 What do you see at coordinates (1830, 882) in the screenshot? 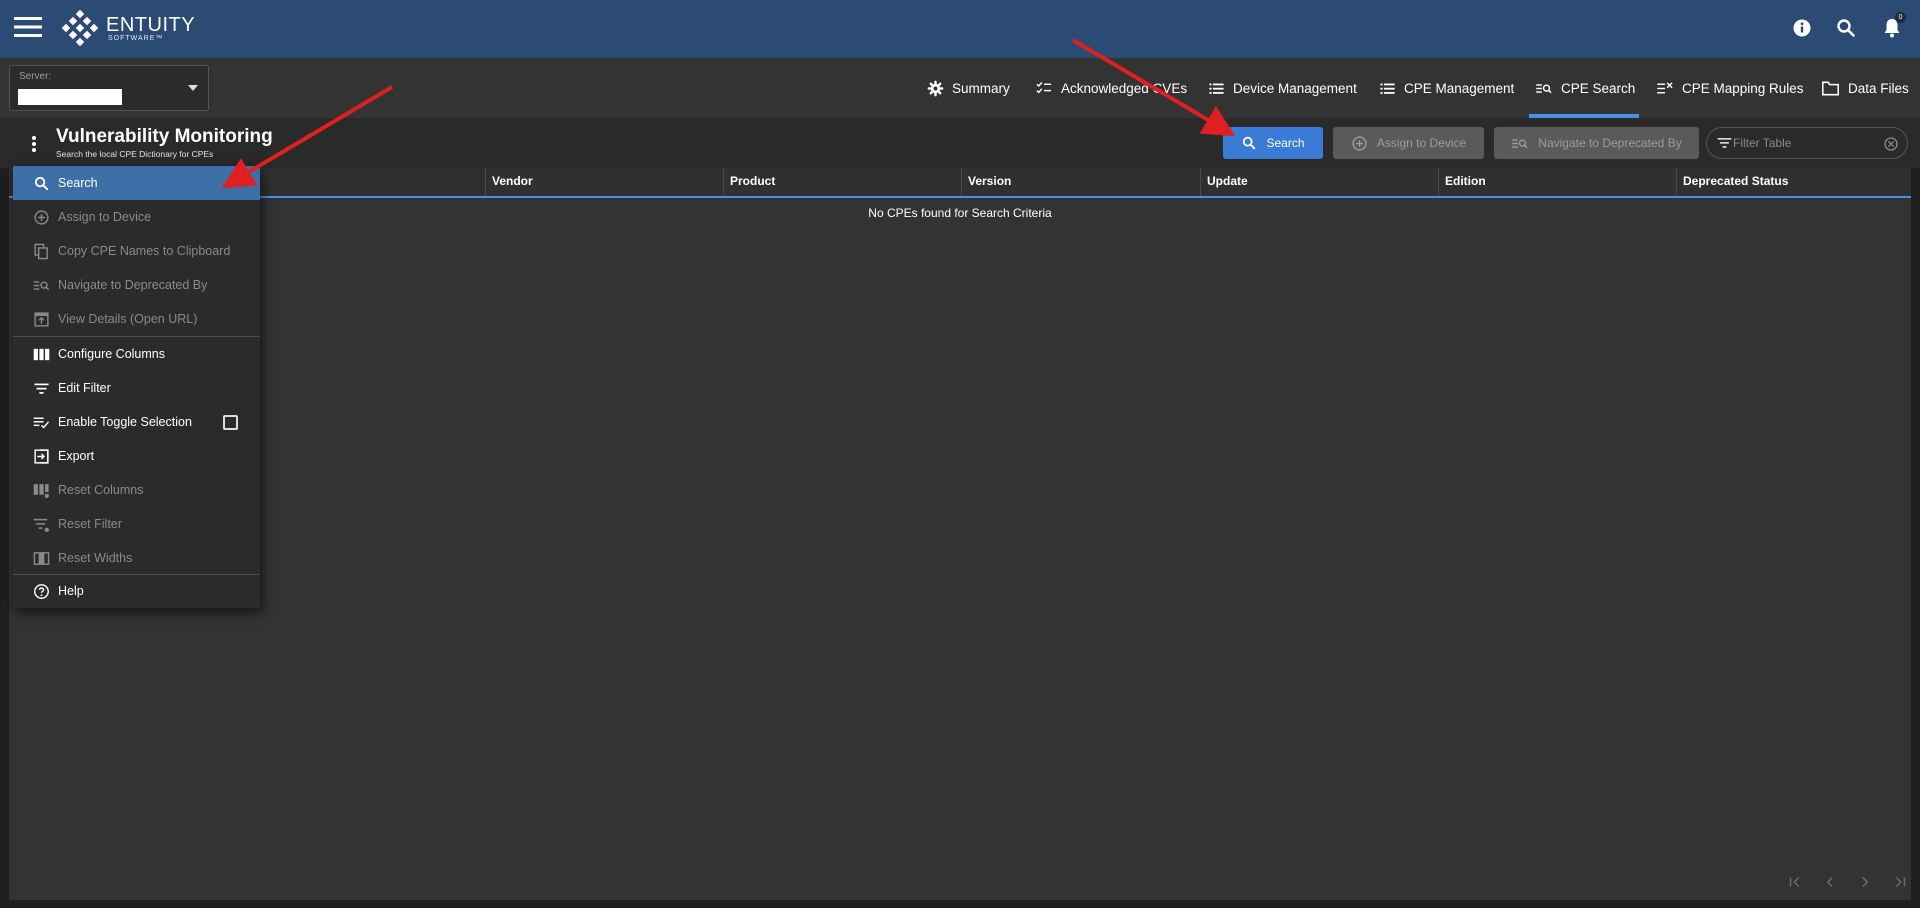
I see `previous-page-icon` at bounding box center [1830, 882].